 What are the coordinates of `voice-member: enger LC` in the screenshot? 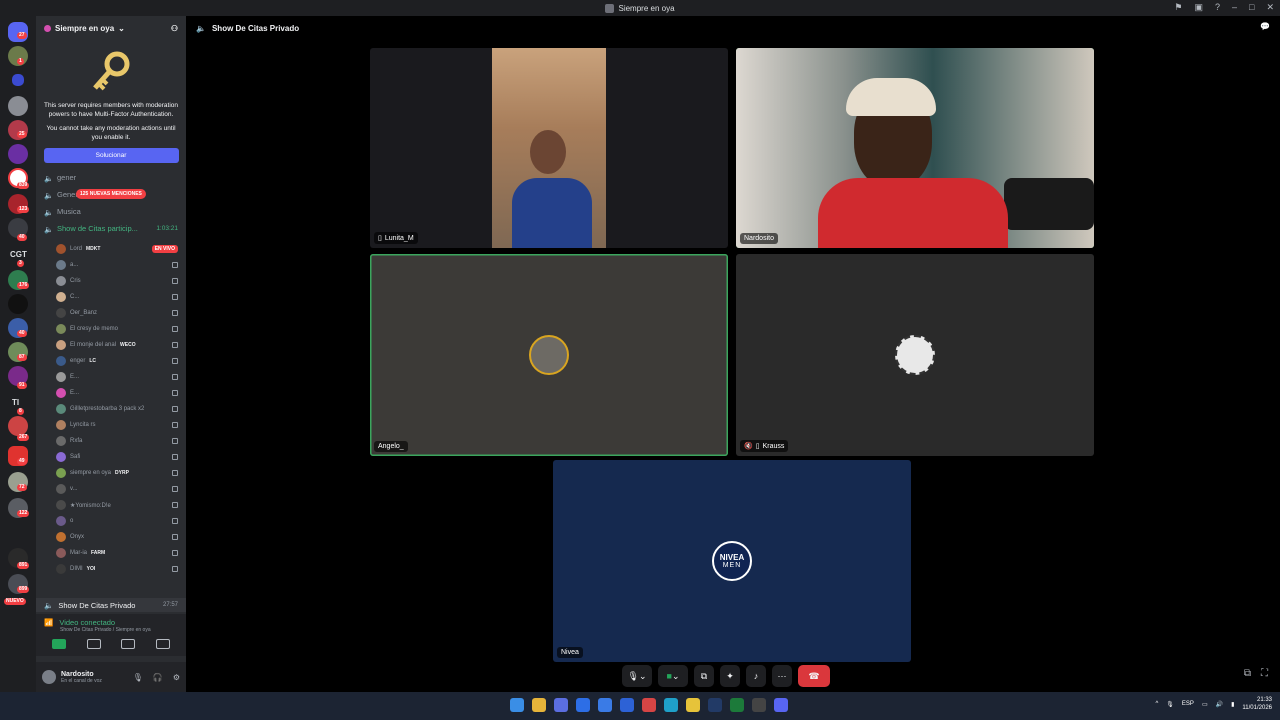 It's located at (111, 361).